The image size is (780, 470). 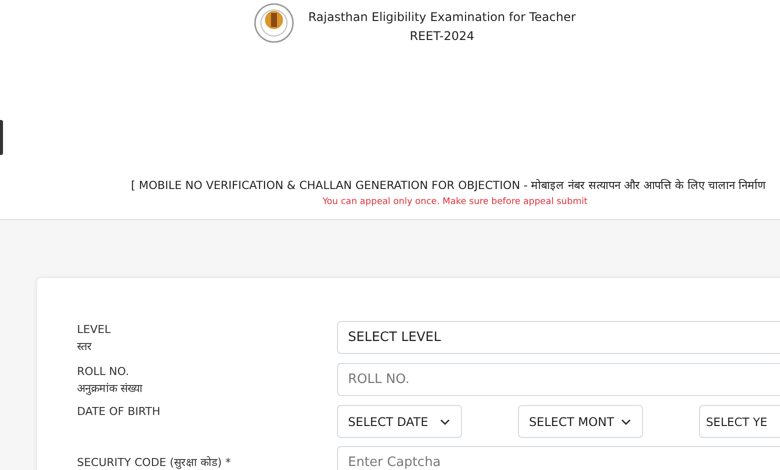 What do you see at coordinates (94, 330) in the screenshot?
I see `field-label: LEVEL` at bounding box center [94, 330].